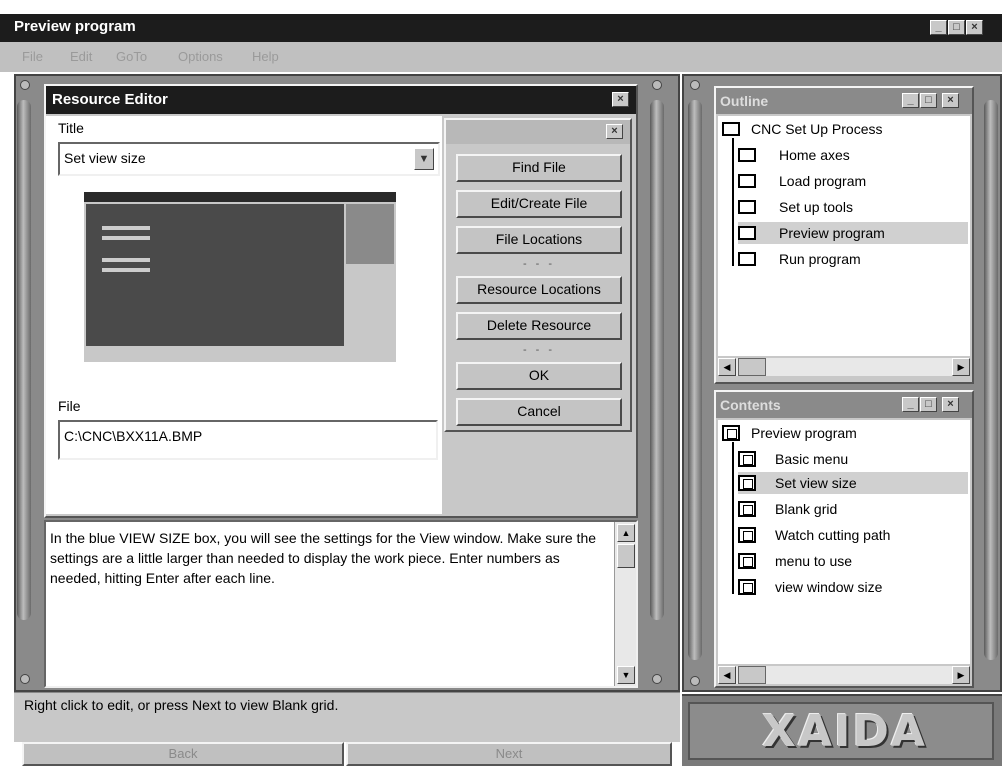 This screenshot has width=1002, height=766. Describe the element at coordinates (626, 533) in the screenshot. I see `scroll-up-icon: ▲` at that location.